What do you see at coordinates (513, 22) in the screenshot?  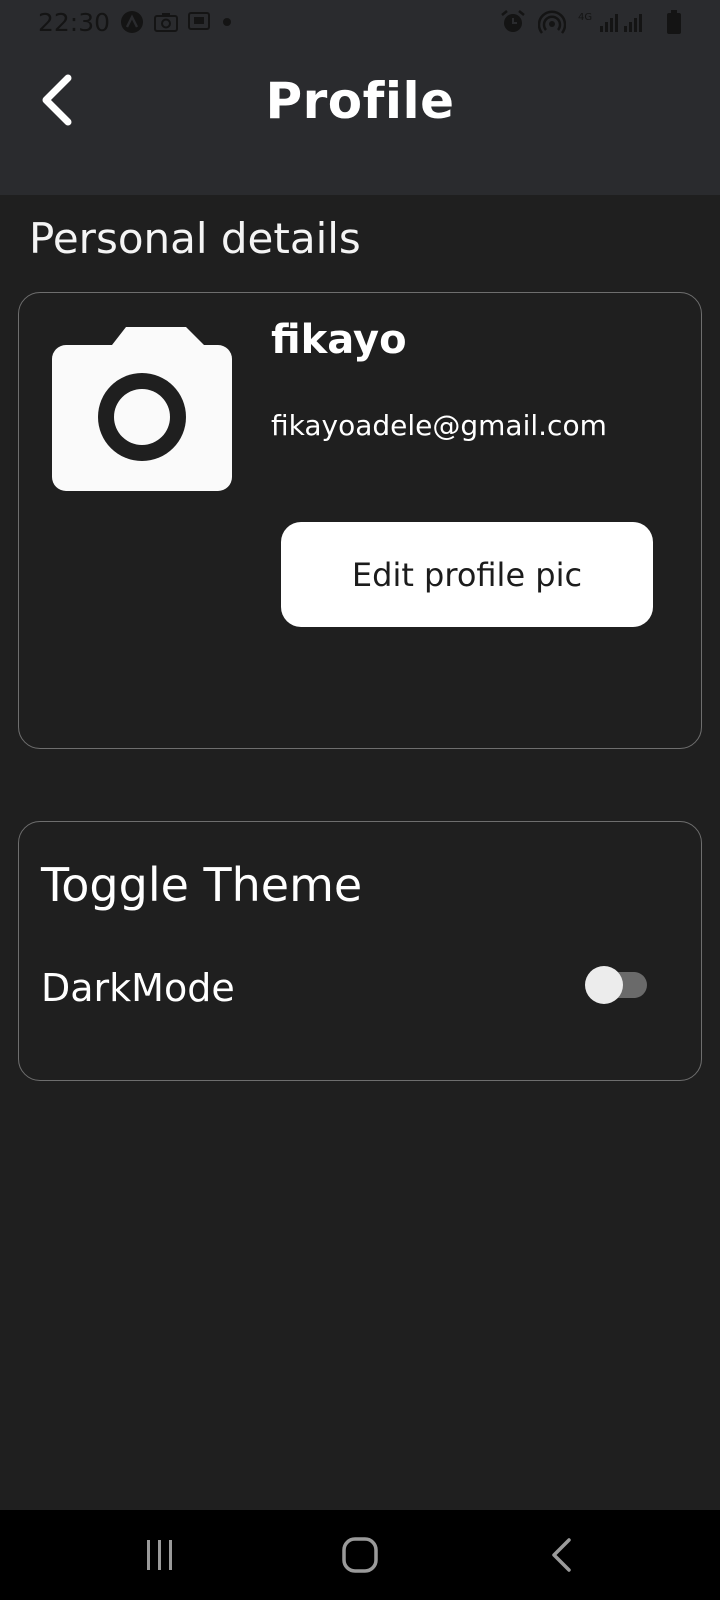 I see `alarm-icon` at bounding box center [513, 22].